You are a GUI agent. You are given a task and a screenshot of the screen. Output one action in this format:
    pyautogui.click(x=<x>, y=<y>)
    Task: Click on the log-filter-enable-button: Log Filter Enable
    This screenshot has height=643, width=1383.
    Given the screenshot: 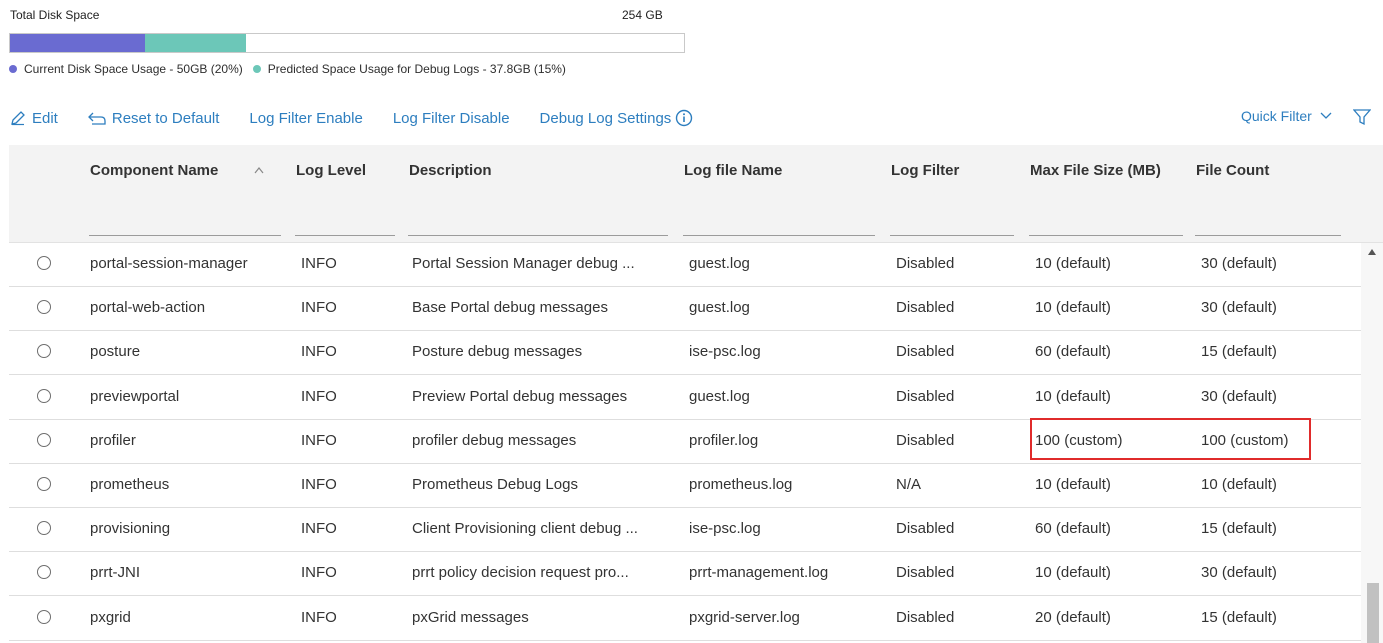 What is the action you would take?
    pyautogui.click(x=305, y=118)
    